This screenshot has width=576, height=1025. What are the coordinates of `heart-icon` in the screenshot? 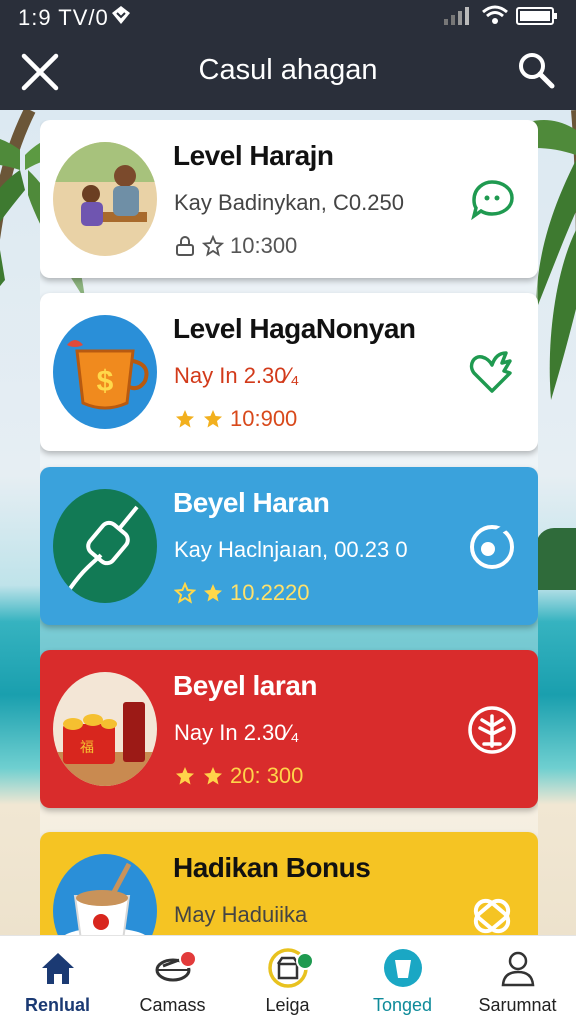 It's located at (492, 373).